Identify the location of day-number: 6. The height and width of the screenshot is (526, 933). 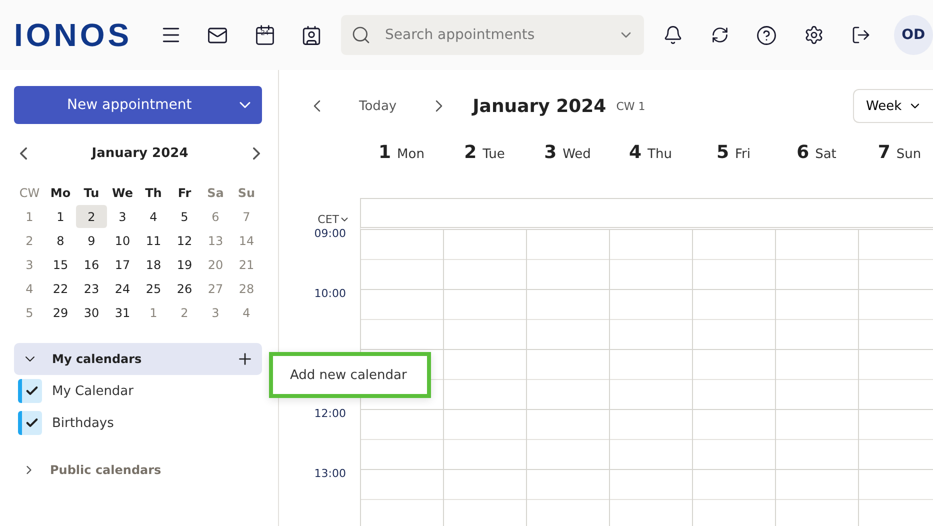
(803, 152).